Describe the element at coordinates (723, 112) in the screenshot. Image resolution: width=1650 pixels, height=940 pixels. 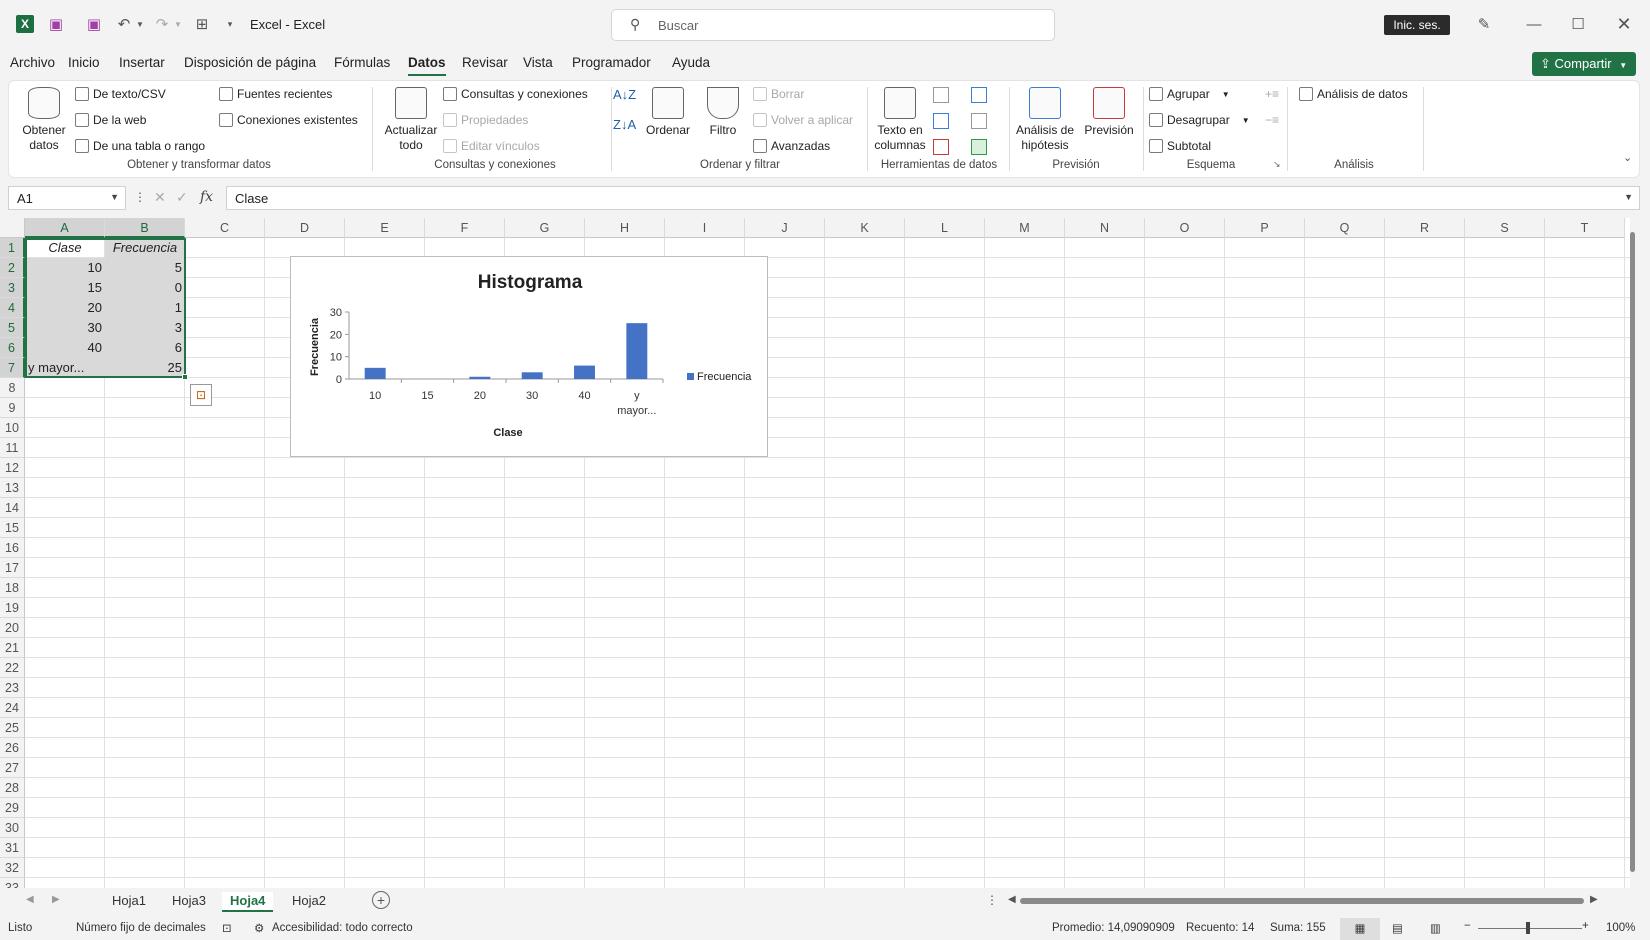
I see `filter-button: Filtro` at that location.